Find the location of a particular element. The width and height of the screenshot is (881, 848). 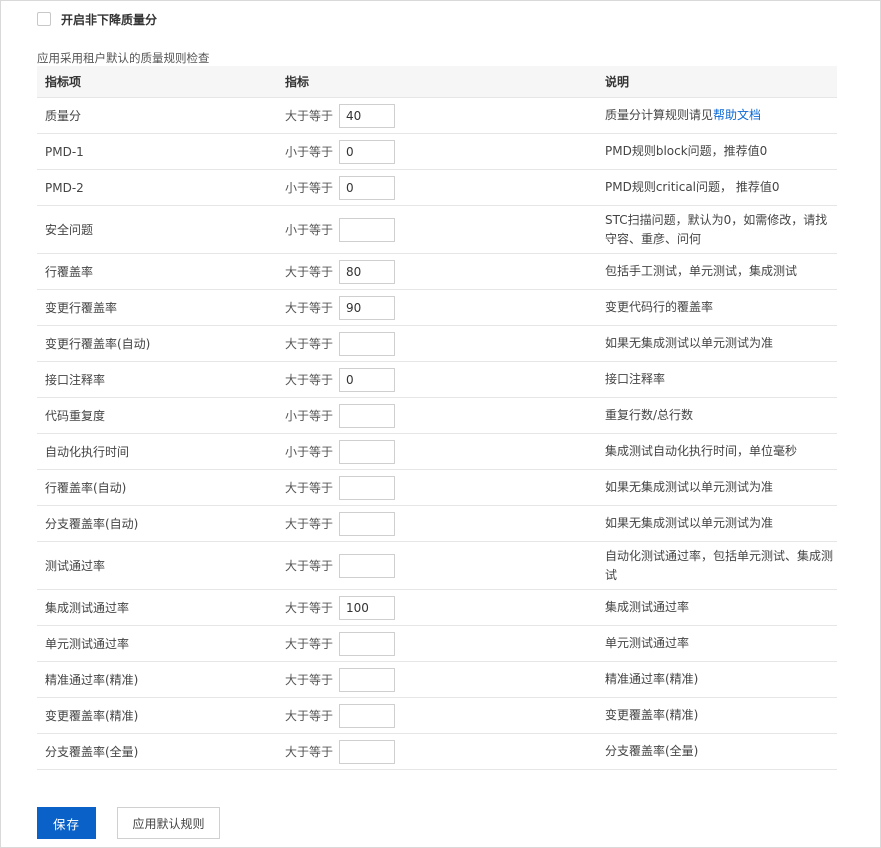

column-header-threshold: 指标 is located at coordinates (437, 82).